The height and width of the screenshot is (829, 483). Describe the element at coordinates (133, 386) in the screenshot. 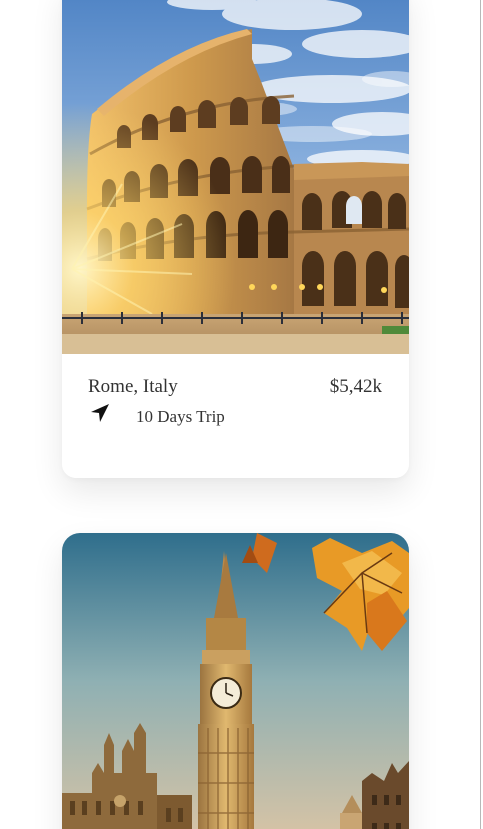

I see `destination-title: Rome, Italy` at that location.